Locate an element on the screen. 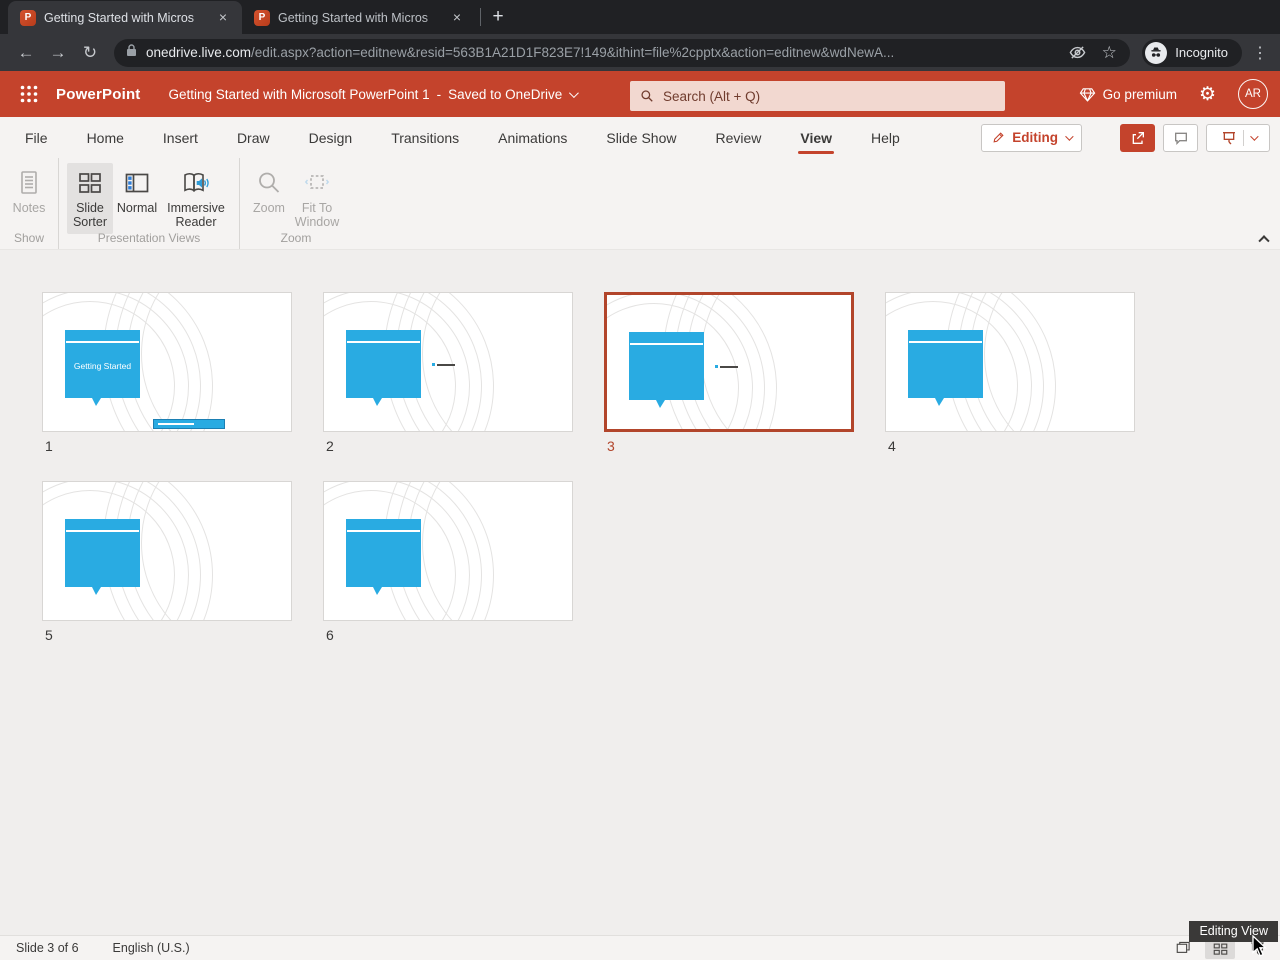 The image size is (1280, 960). slide-thumbnail-1: Getting Started 1 is located at coordinates (167, 373).